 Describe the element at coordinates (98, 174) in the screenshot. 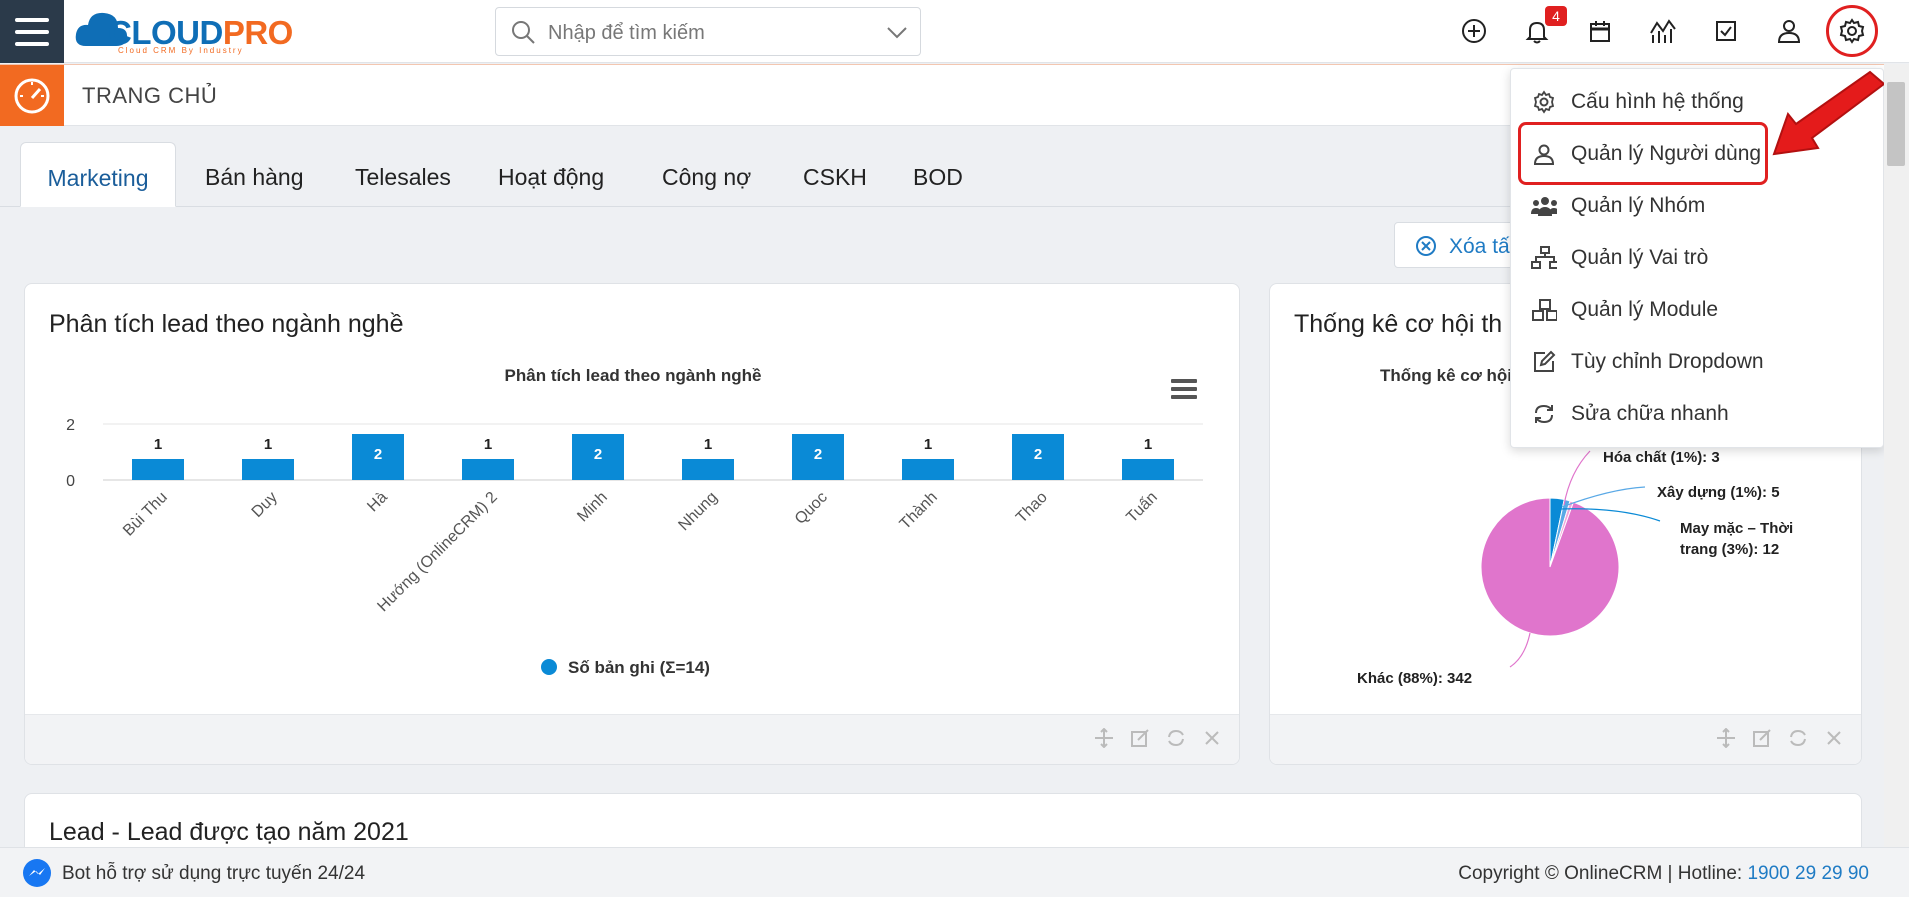

I see `tab-marketing: Marketing` at that location.